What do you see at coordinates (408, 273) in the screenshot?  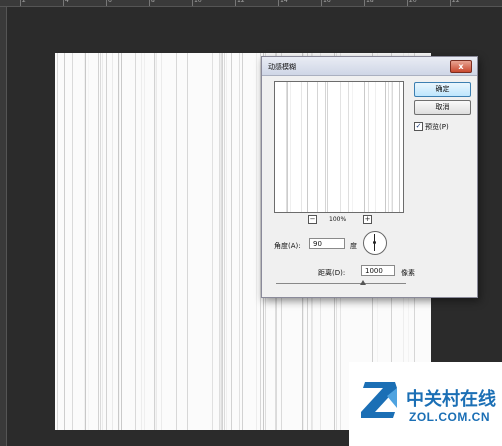 I see `distance-unit: 像素` at bounding box center [408, 273].